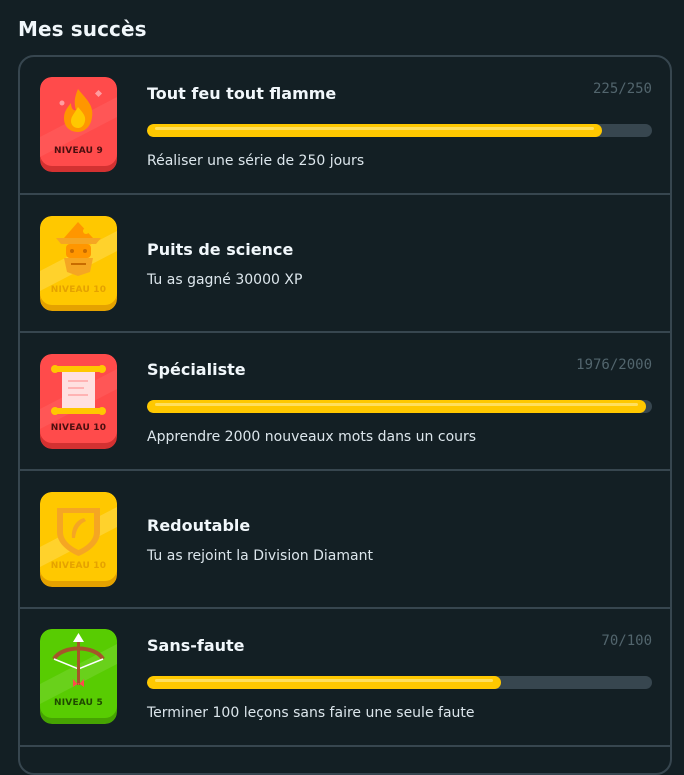 This screenshot has height=775, width=684. What do you see at coordinates (78, 676) in the screenshot?
I see `badge-perfect: NIVEAU 5` at bounding box center [78, 676].